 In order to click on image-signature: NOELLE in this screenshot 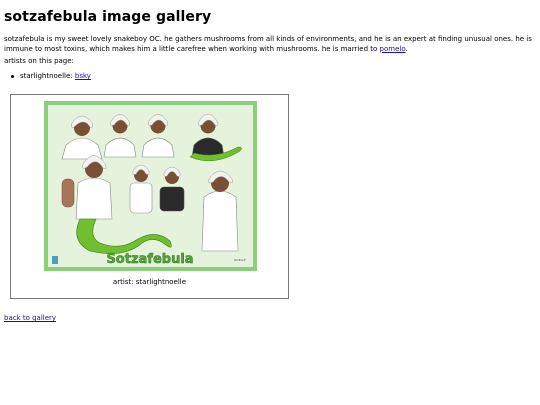, I will do `click(240, 260)`.